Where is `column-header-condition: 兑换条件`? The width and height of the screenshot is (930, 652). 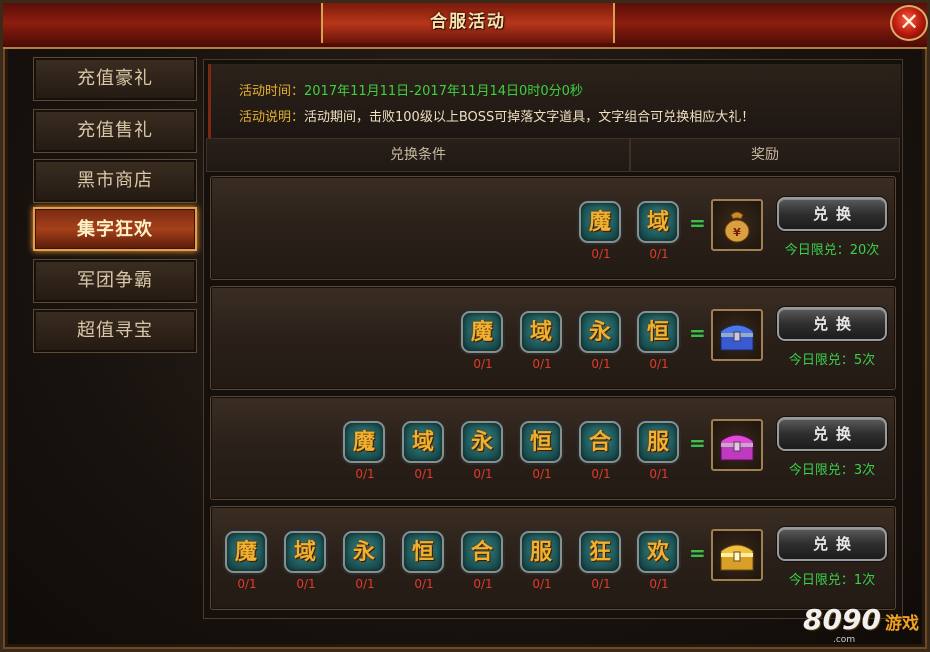
column-header-condition: 兑换条件 is located at coordinates (418, 155).